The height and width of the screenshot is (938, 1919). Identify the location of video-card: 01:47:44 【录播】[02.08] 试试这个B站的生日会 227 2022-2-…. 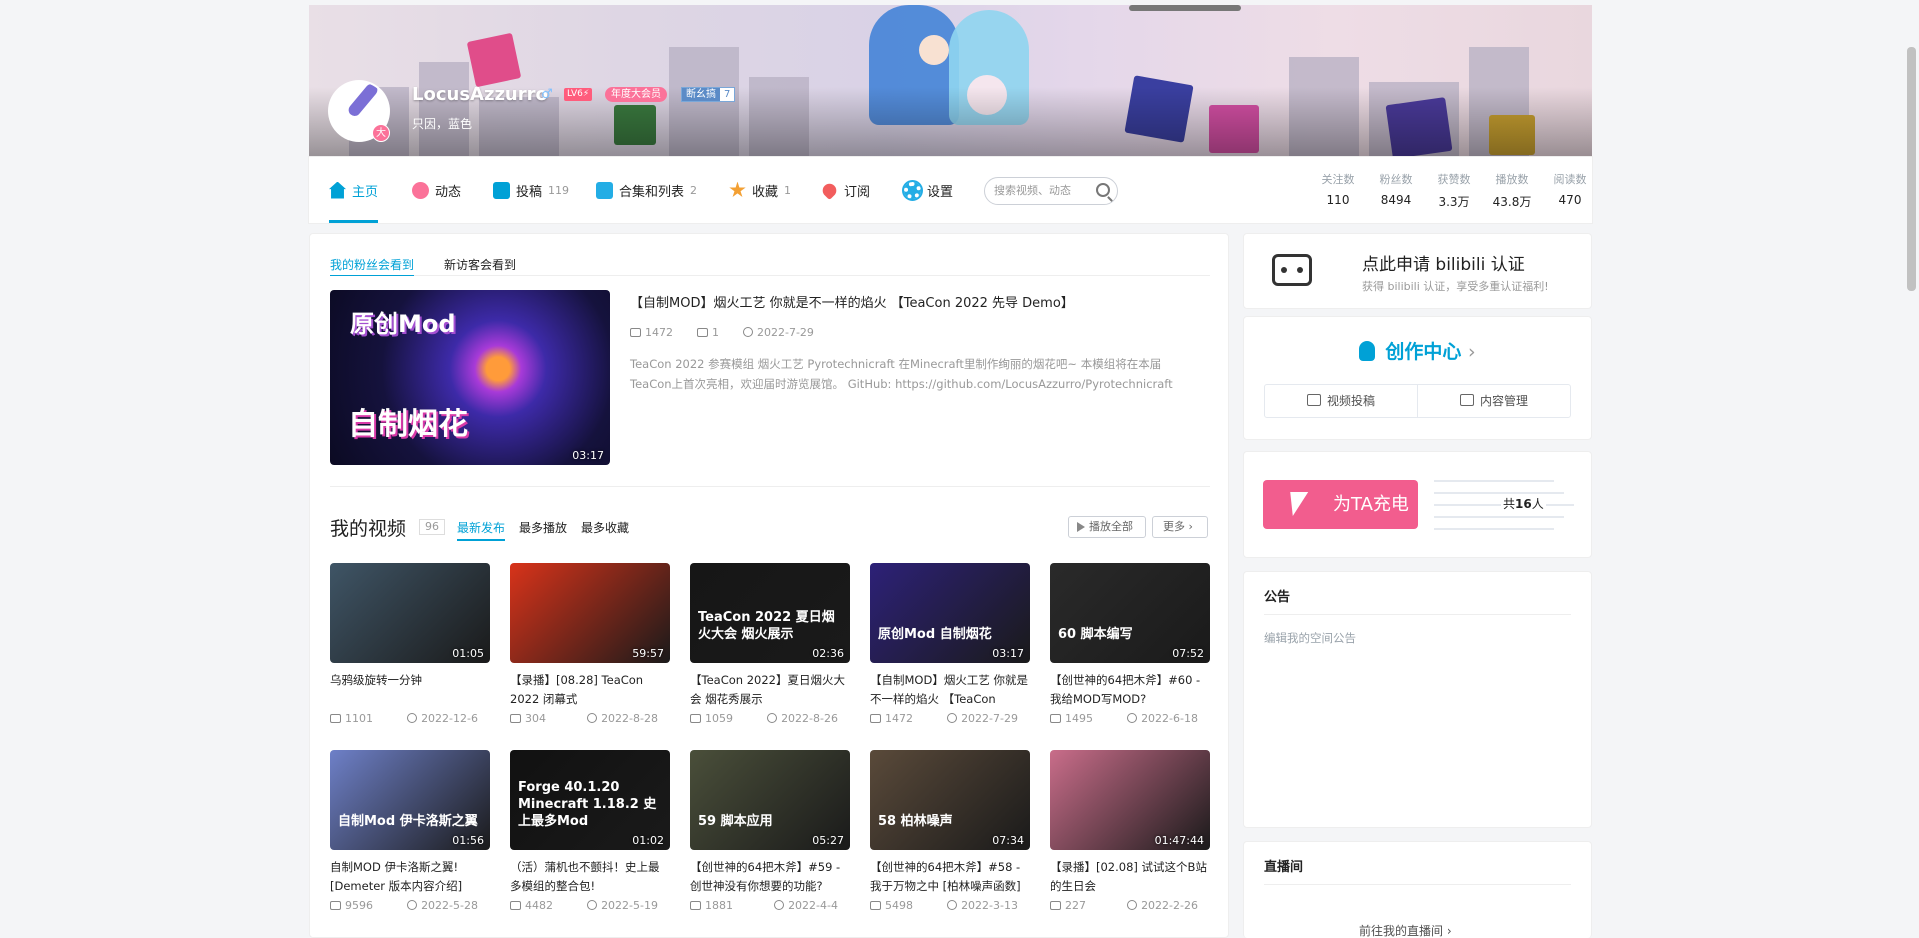
(1130, 831).